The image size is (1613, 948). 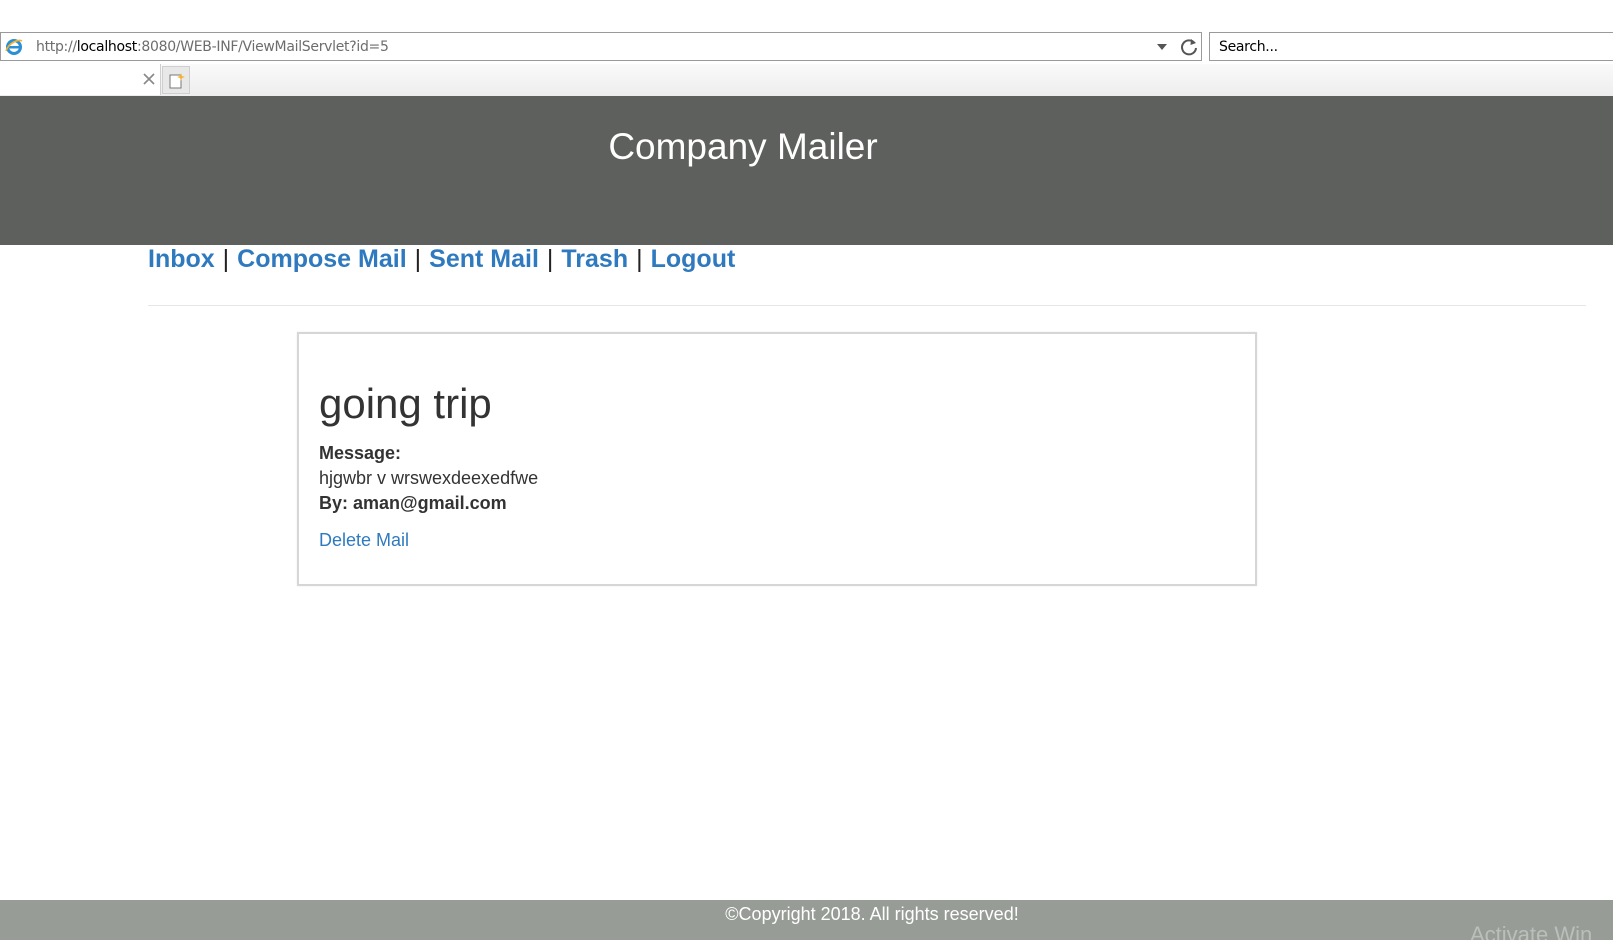 I want to click on tab-strip, so click(x=806, y=80).